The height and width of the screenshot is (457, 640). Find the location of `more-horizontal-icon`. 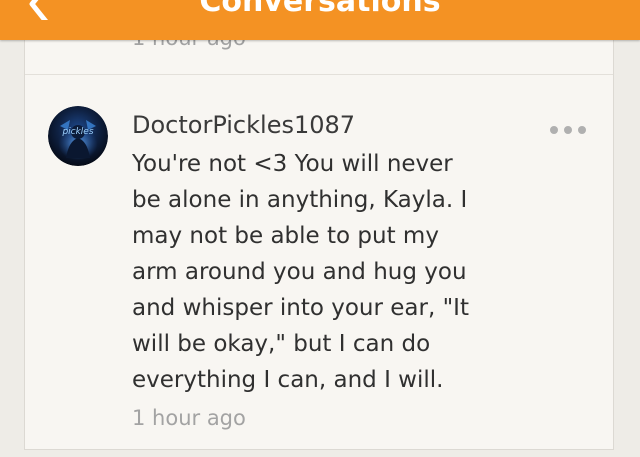

more-horizontal-icon is located at coordinates (568, 130).